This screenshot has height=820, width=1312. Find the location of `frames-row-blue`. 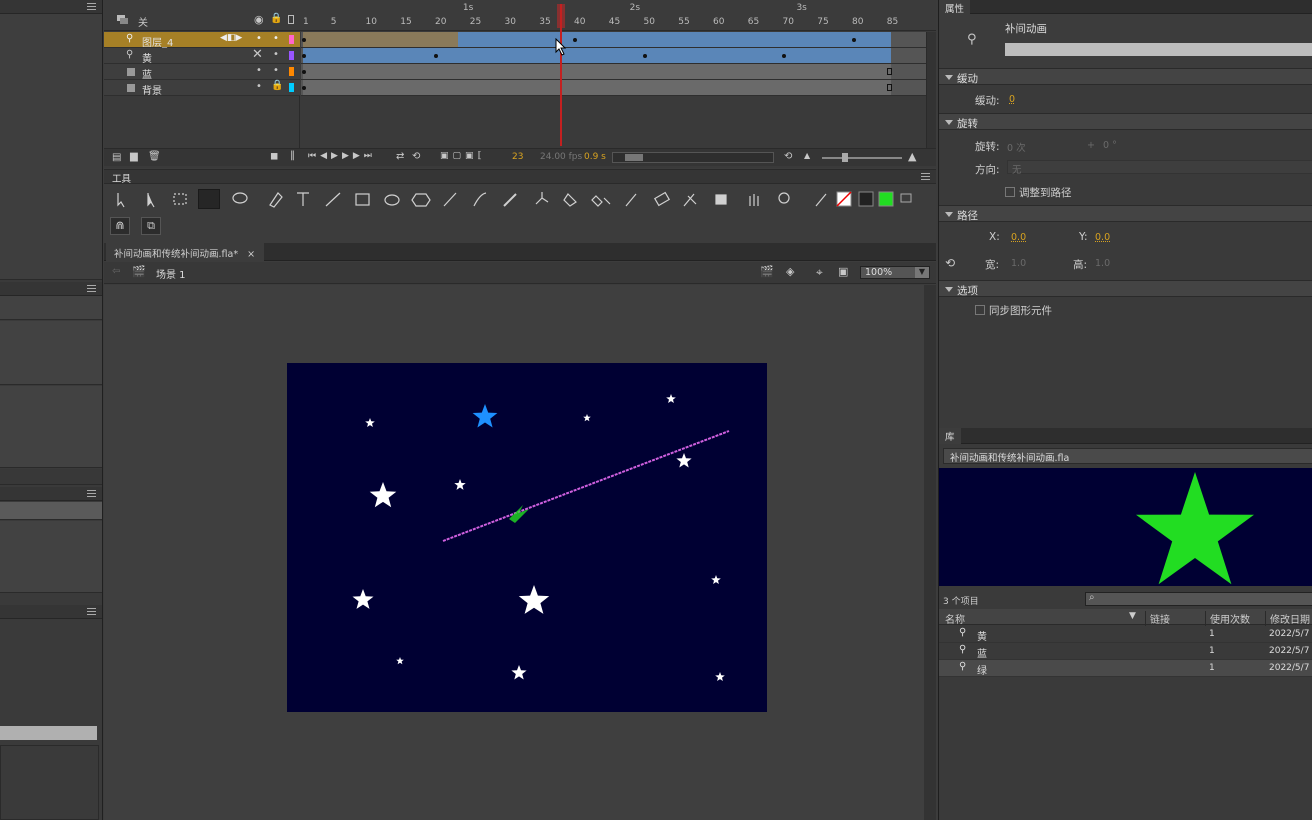

frames-row-blue is located at coordinates (618, 72).